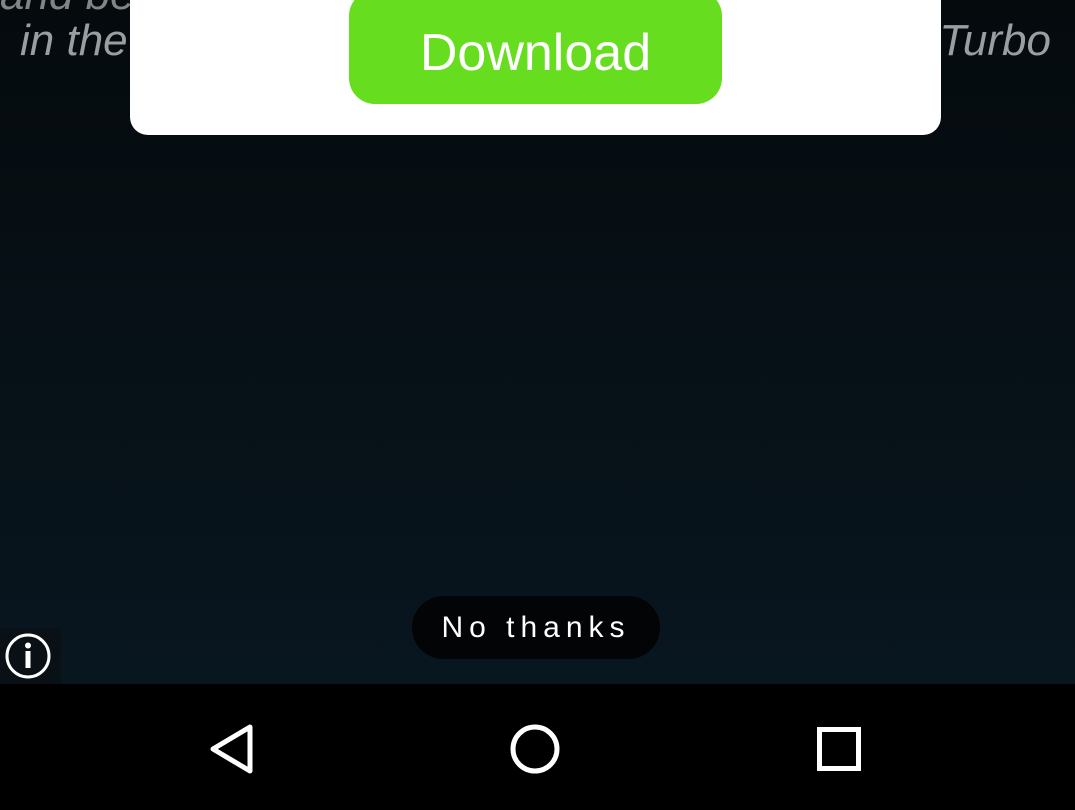  Describe the element at coordinates (536, 627) in the screenshot. I see `no-thanks-button: No thanks` at that location.